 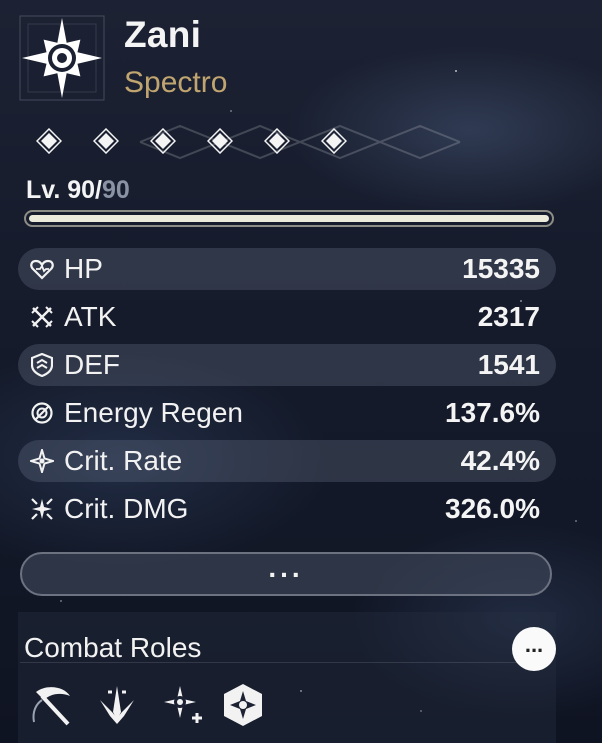 I want to click on stat-label: HP, so click(x=83, y=268).